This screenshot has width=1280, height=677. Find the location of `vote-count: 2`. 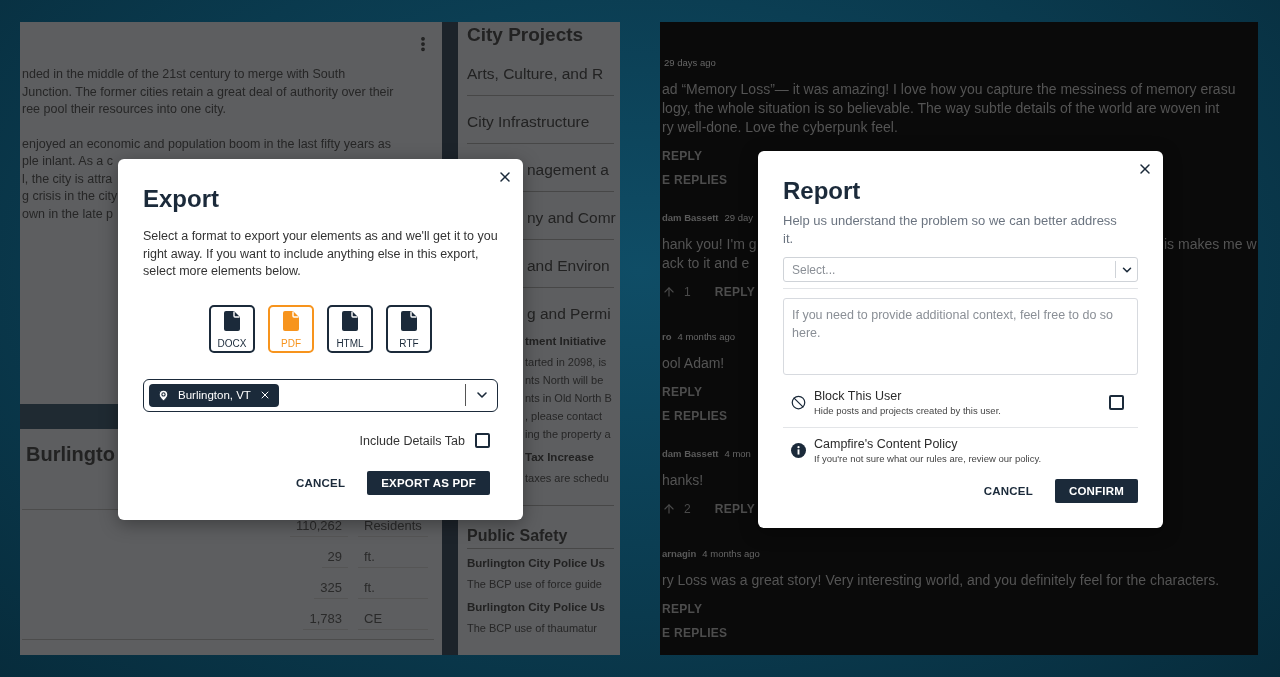

vote-count: 2 is located at coordinates (687, 509).